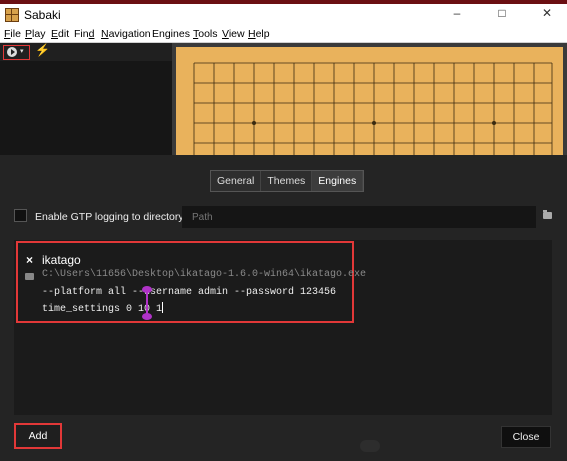 This screenshot has width=567, height=461. What do you see at coordinates (42, 15) in the screenshot?
I see `window-title: Sabaki` at bounding box center [42, 15].